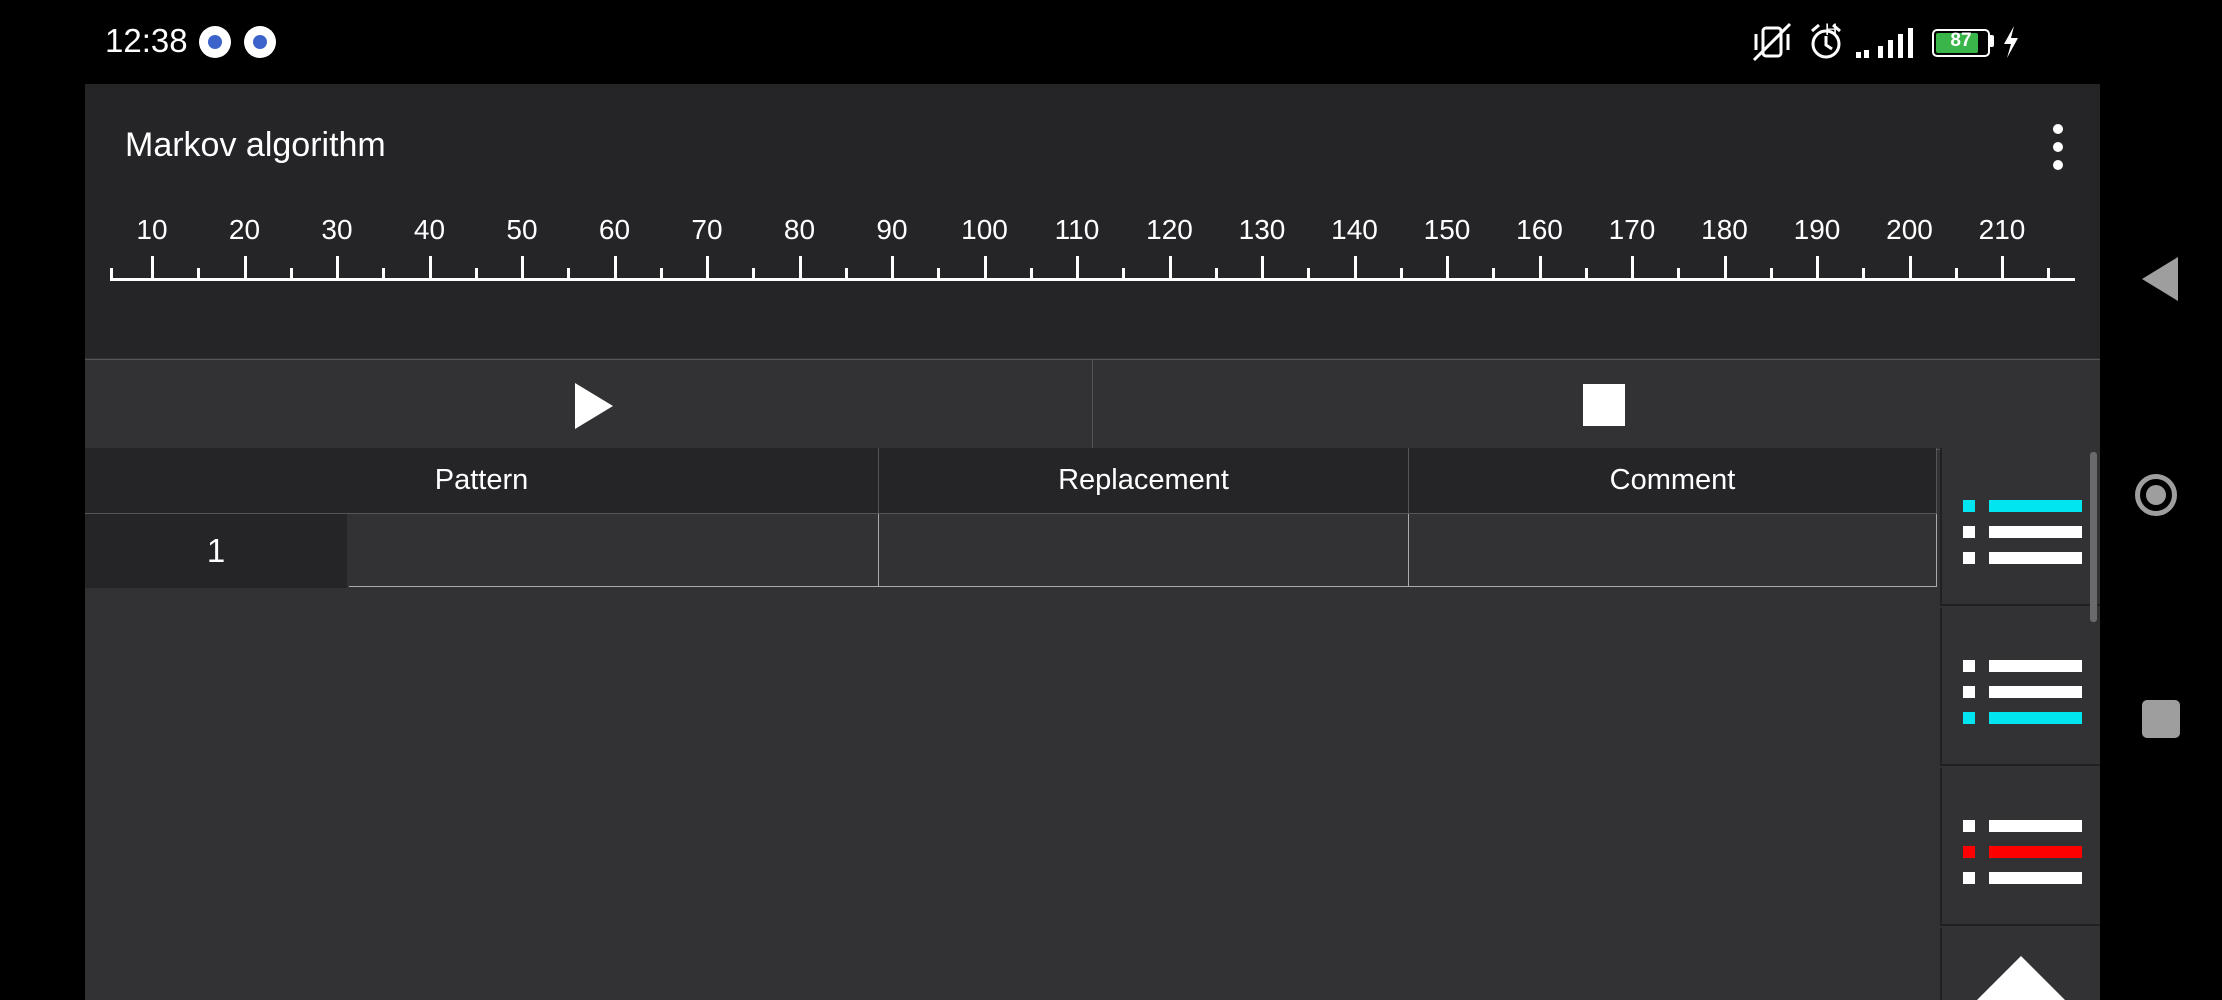 This screenshot has height=1000, width=2222. Describe the element at coordinates (614, 550) in the screenshot. I see `pattern-cell` at that location.